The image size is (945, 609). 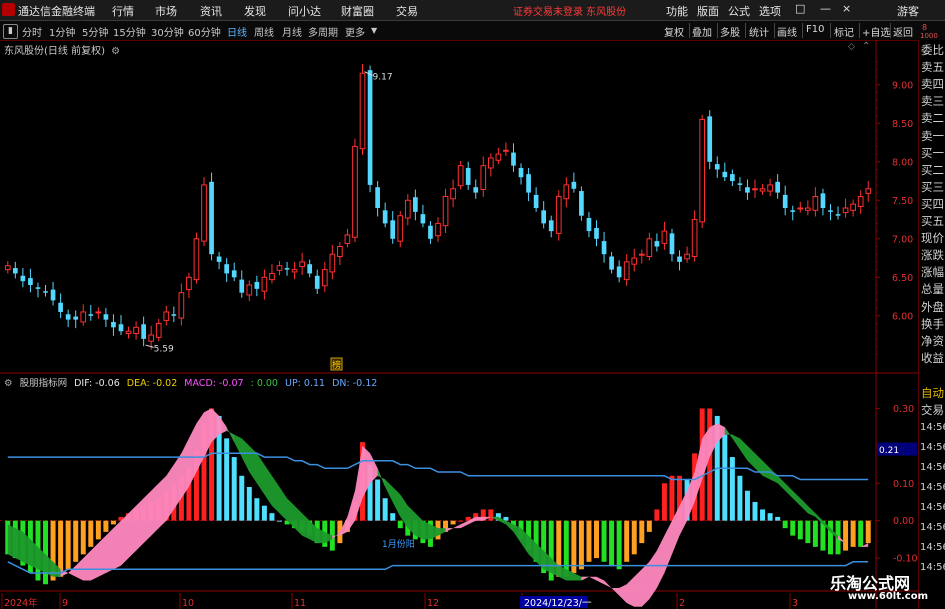 What do you see at coordinates (825, 8) in the screenshot?
I see `minimize-icon: —` at bounding box center [825, 8].